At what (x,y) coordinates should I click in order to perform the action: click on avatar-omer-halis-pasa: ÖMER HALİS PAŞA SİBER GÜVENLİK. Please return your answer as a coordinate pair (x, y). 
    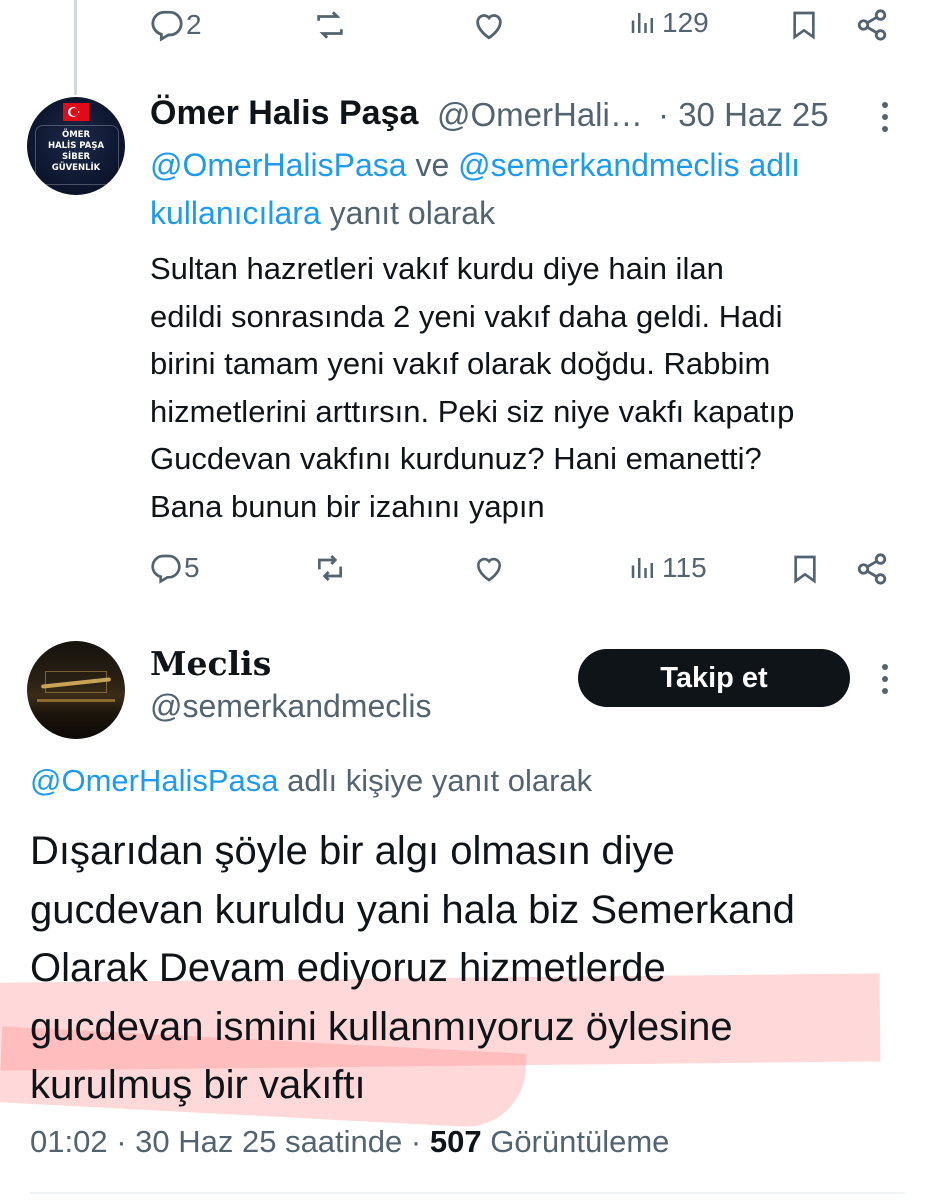
    Looking at the image, I should click on (76, 146).